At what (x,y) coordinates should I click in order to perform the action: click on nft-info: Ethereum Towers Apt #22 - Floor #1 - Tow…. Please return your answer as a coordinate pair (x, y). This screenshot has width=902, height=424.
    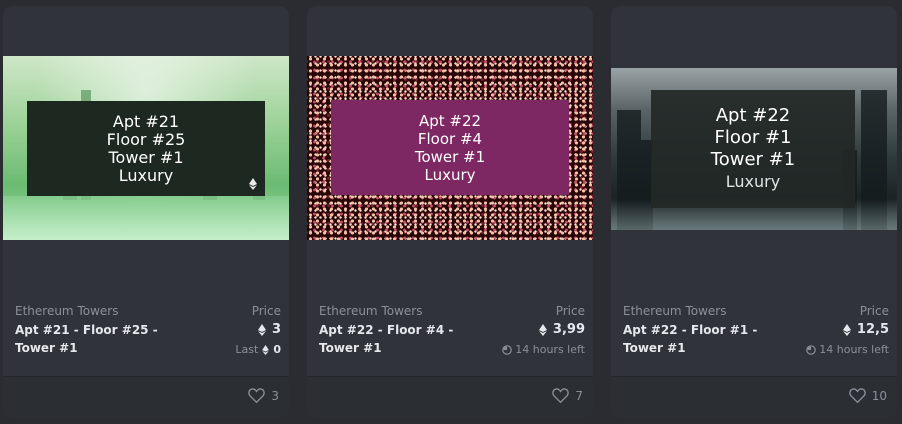
    Looking at the image, I should click on (756, 339).